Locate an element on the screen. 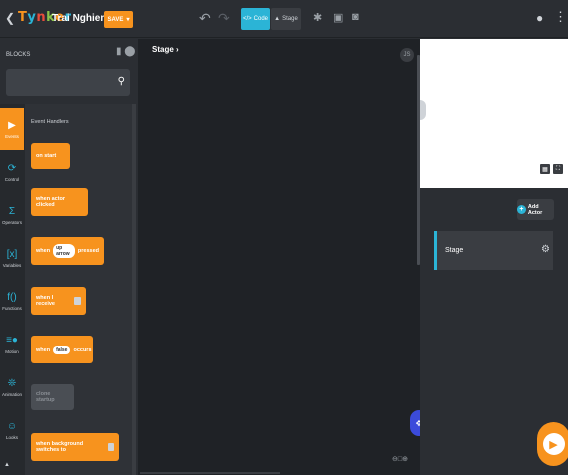 This screenshot has width=568, height=475. condition-slot: false is located at coordinates (62, 349).